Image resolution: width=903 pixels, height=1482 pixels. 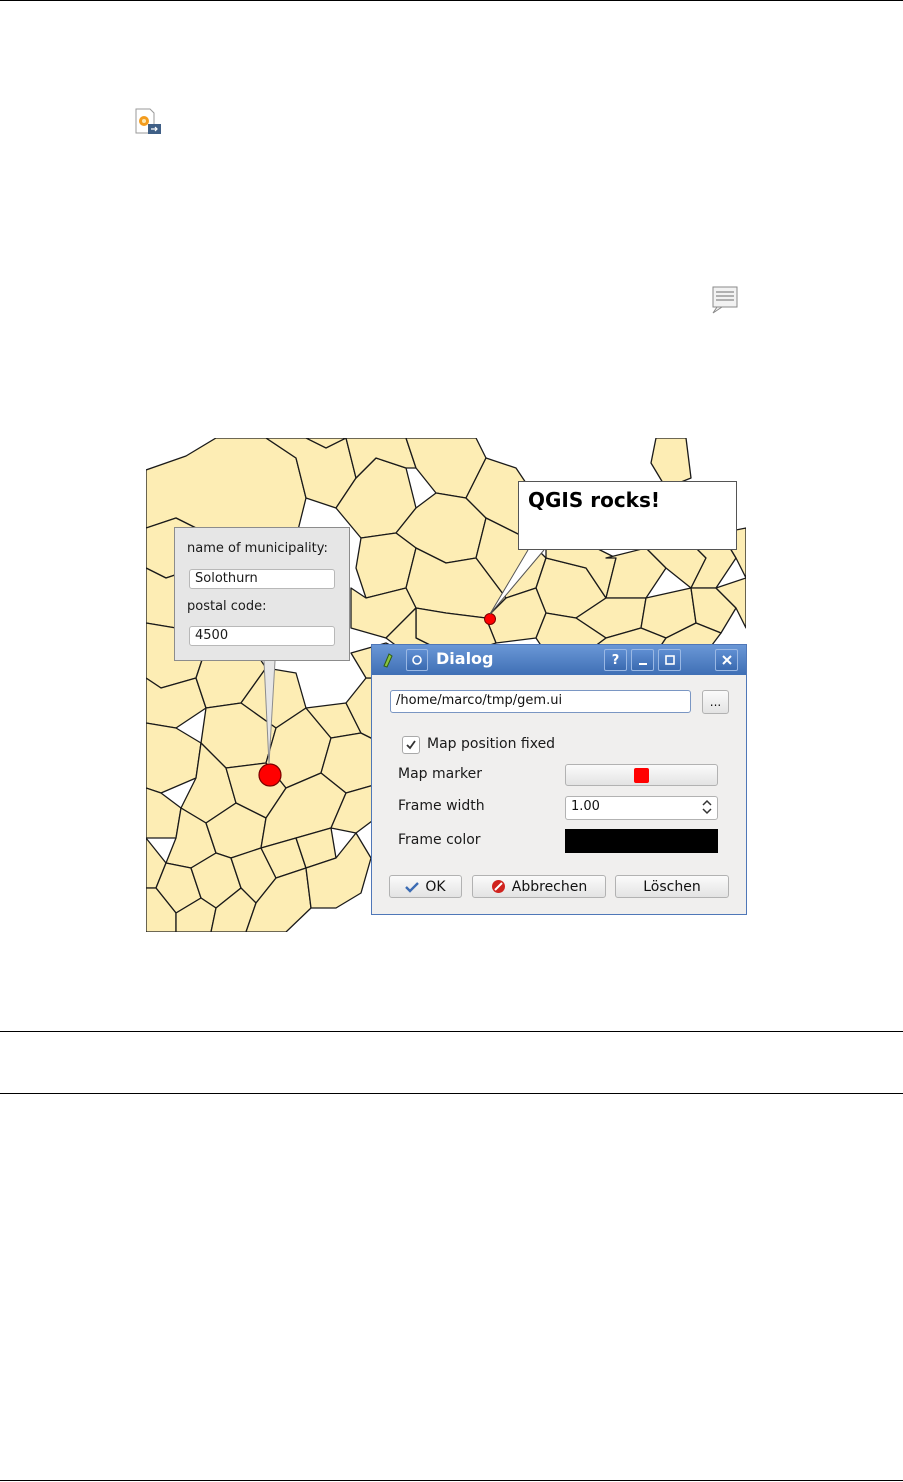 What do you see at coordinates (491, 744) in the screenshot?
I see `map-position-fixed-label: Map position fixed` at bounding box center [491, 744].